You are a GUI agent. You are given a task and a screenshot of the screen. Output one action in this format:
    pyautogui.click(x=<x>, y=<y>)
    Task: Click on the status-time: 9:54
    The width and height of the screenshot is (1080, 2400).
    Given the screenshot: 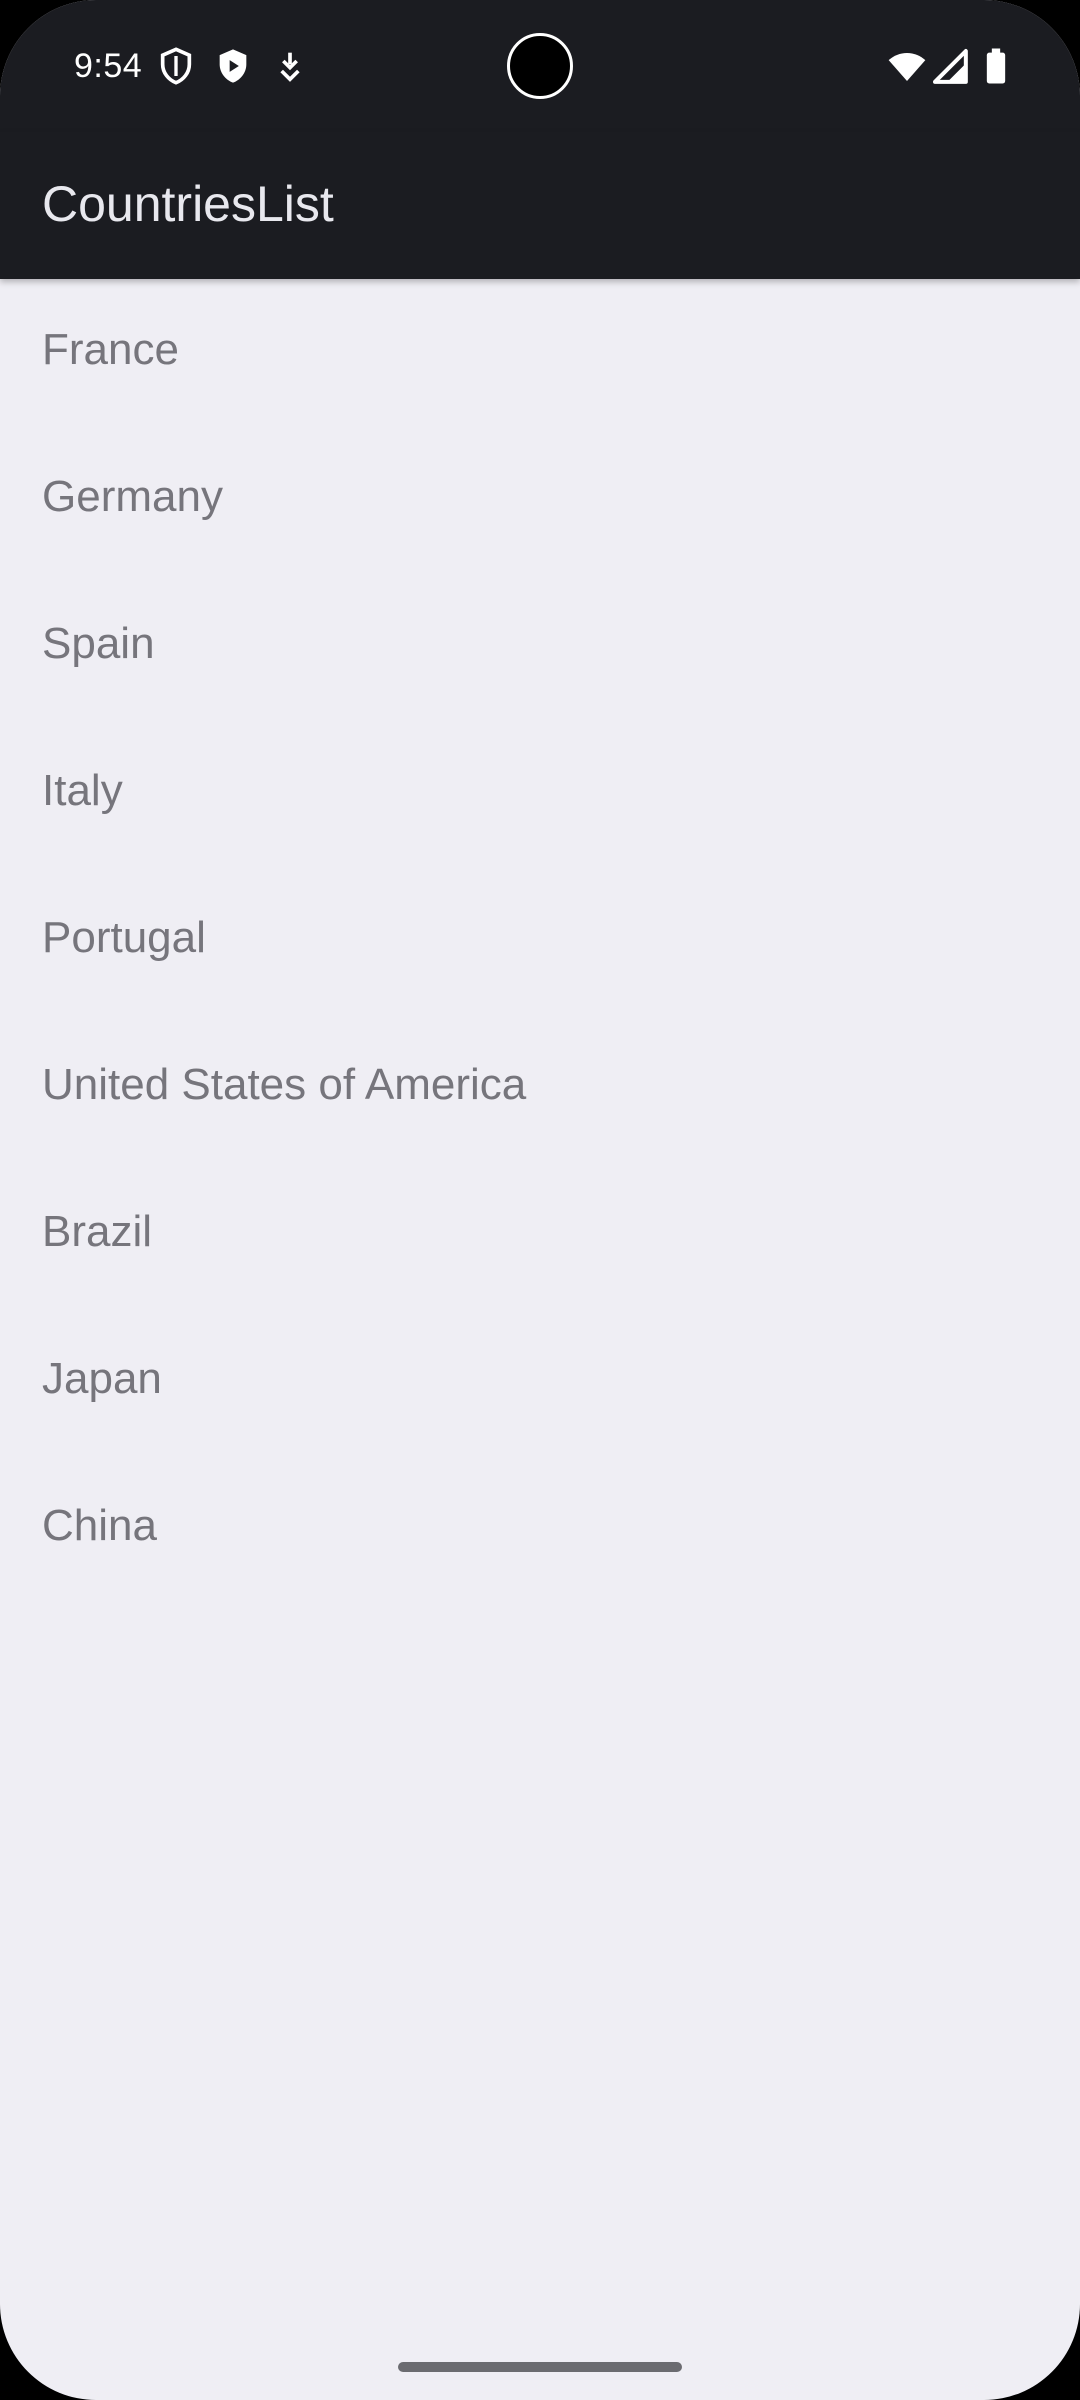 What is the action you would take?
    pyautogui.click(x=108, y=66)
    